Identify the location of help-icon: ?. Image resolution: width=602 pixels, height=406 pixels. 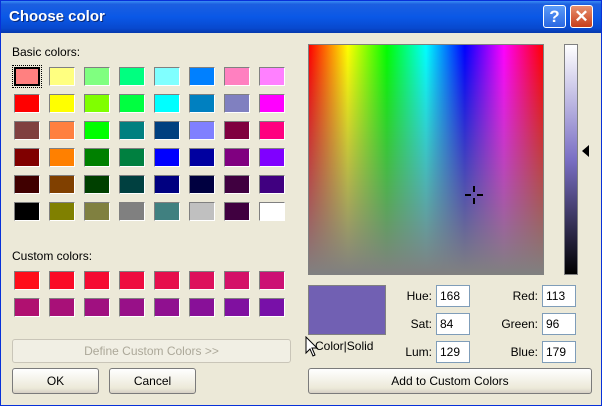
(554, 16).